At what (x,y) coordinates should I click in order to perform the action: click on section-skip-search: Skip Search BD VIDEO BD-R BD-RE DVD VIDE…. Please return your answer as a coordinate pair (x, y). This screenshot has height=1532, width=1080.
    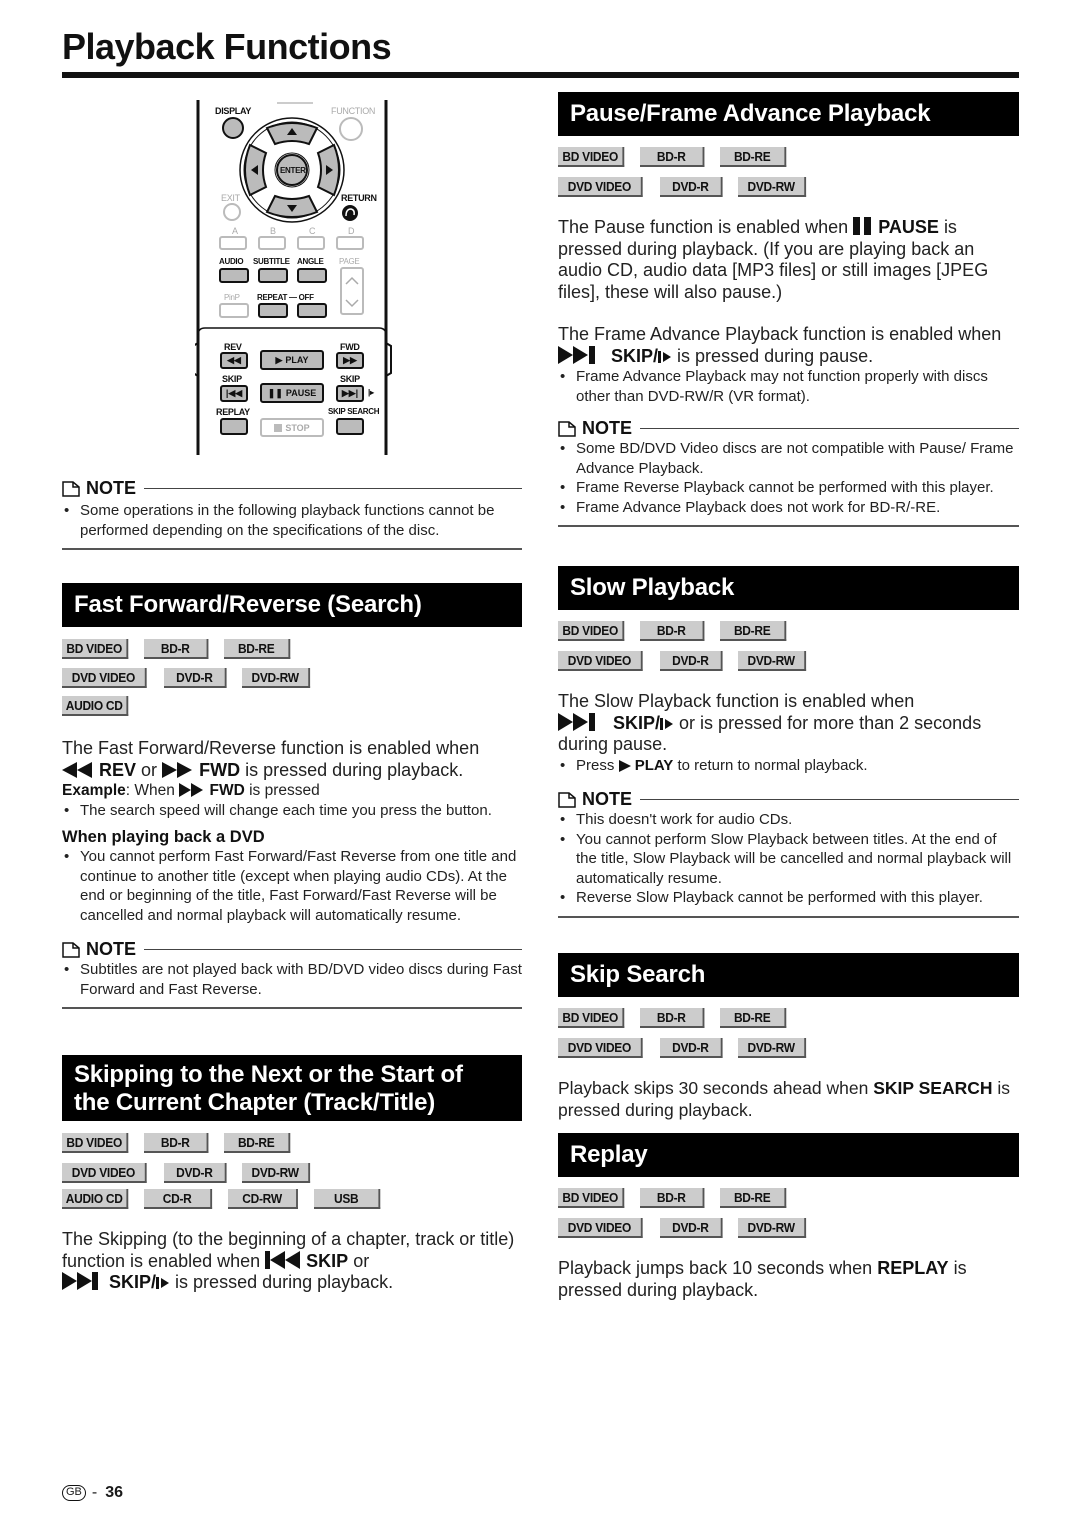
    Looking at the image, I should click on (788, 1037).